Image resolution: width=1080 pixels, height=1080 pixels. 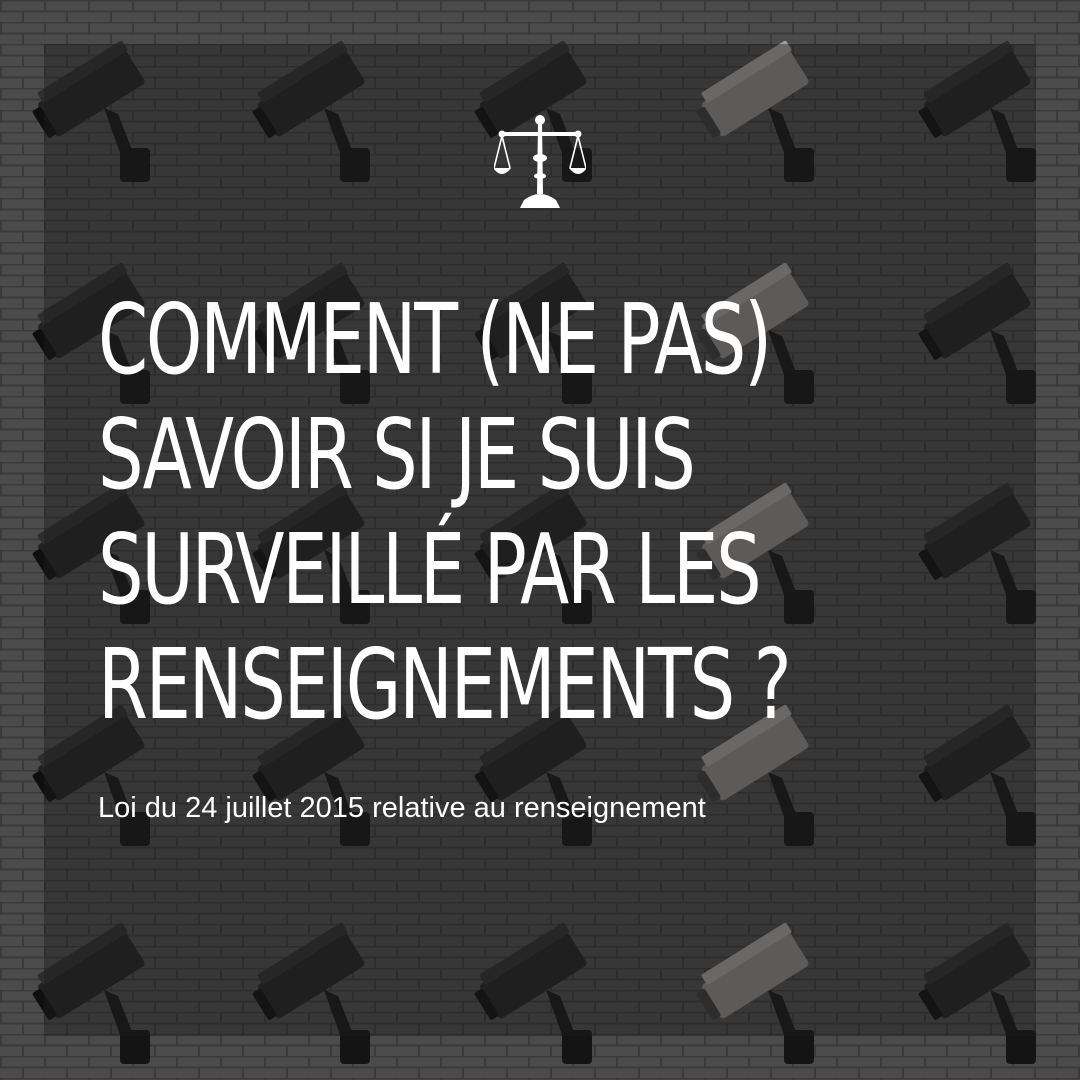 I want to click on title-line: RENSEIGNEMENTS ?, so click(x=445, y=684).